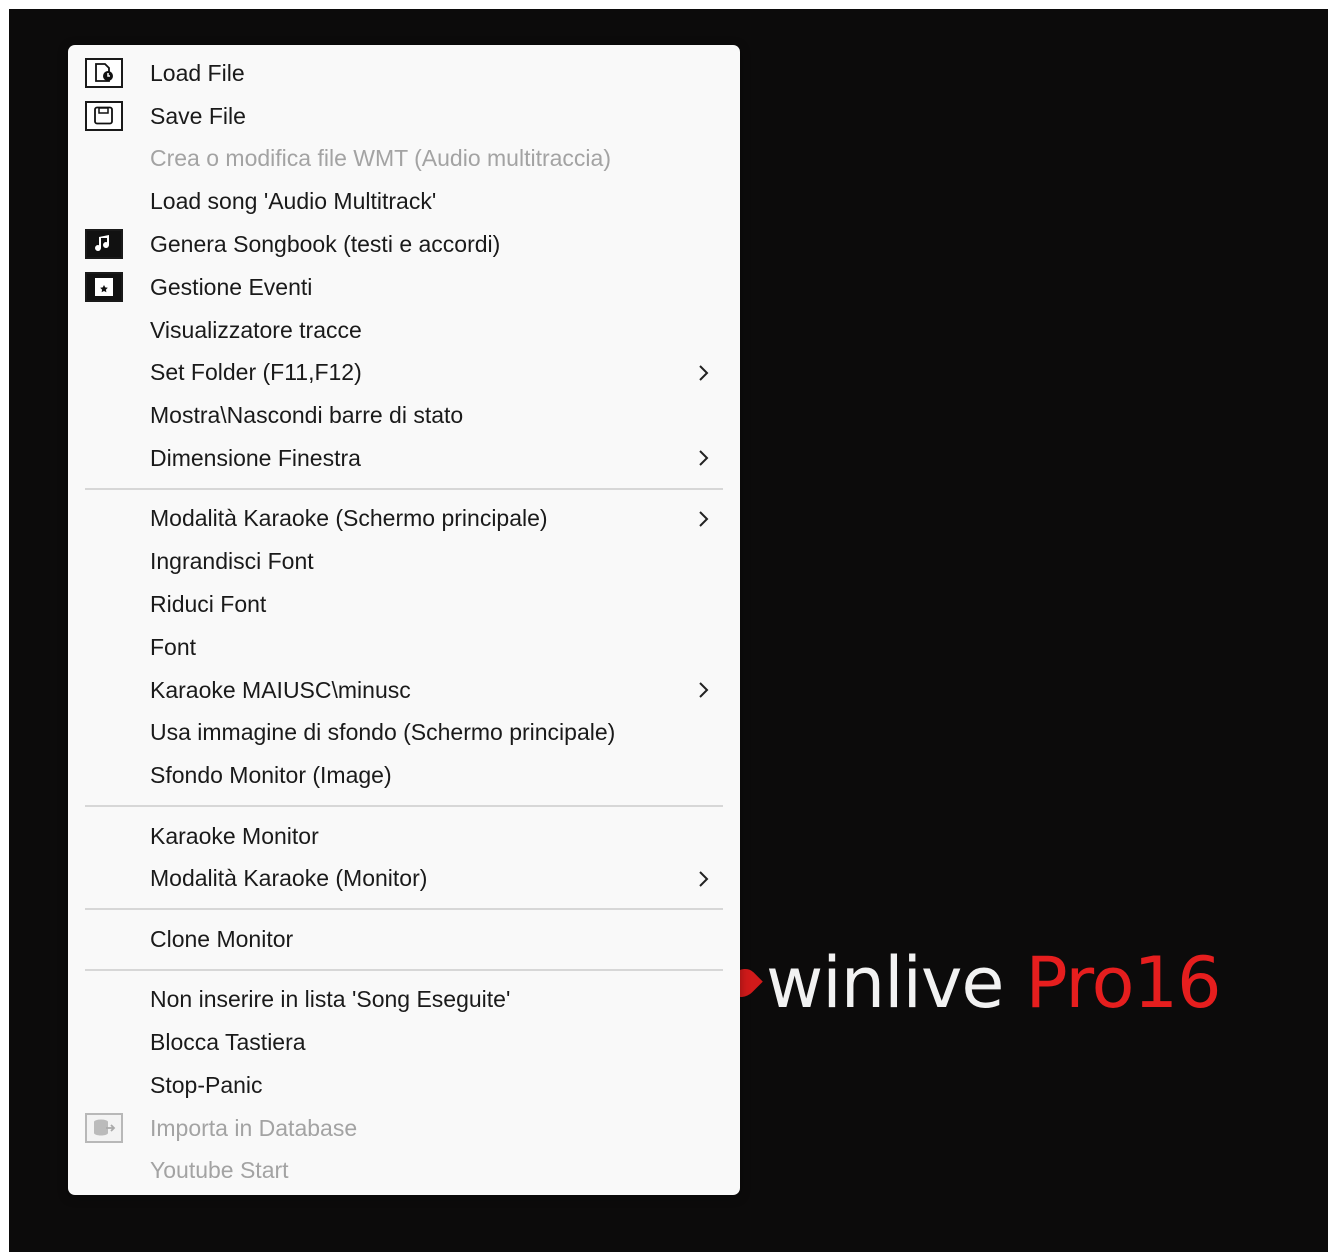 The width and height of the screenshot is (1328, 1252). Describe the element at coordinates (404, 116) in the screenshot. I see `menu-item-1: Save File` at that location.